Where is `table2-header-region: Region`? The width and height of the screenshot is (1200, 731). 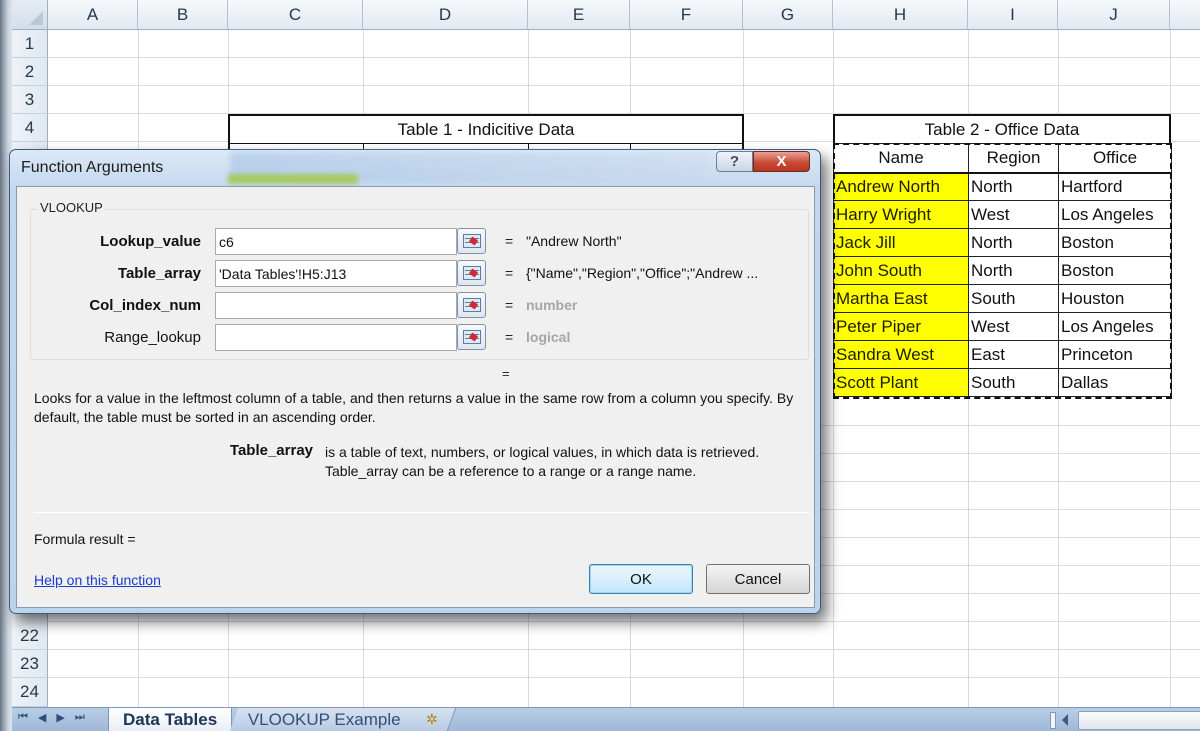
table2-header-region: Region is located at coordinates (1013, 158).